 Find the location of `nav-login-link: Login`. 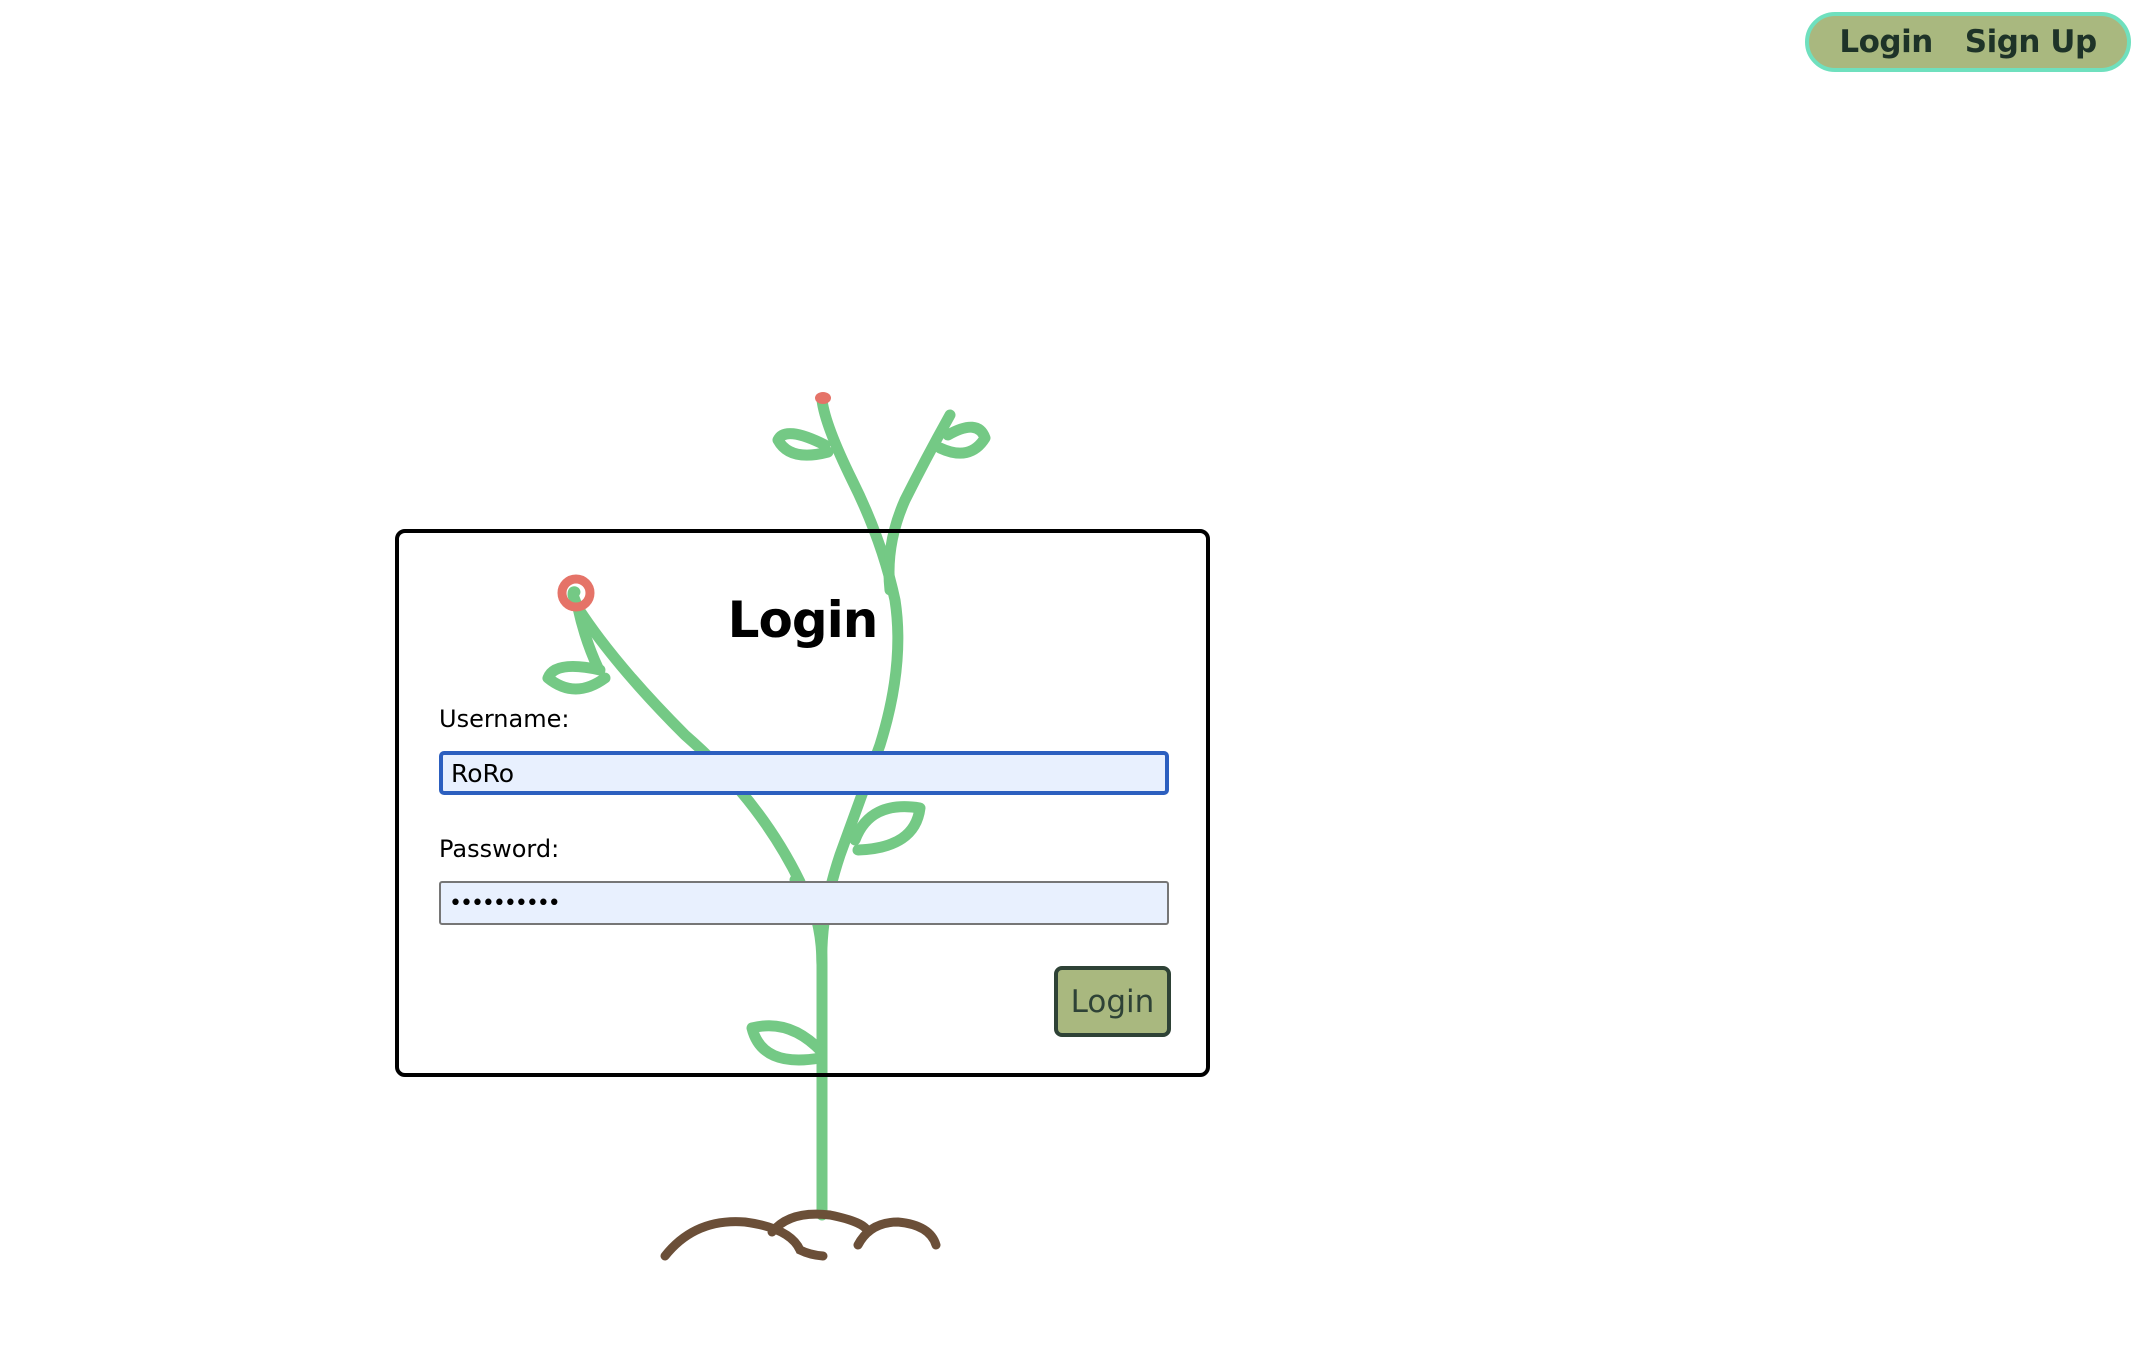

nav-login-link: Login is located at coordinates (1886, 42).